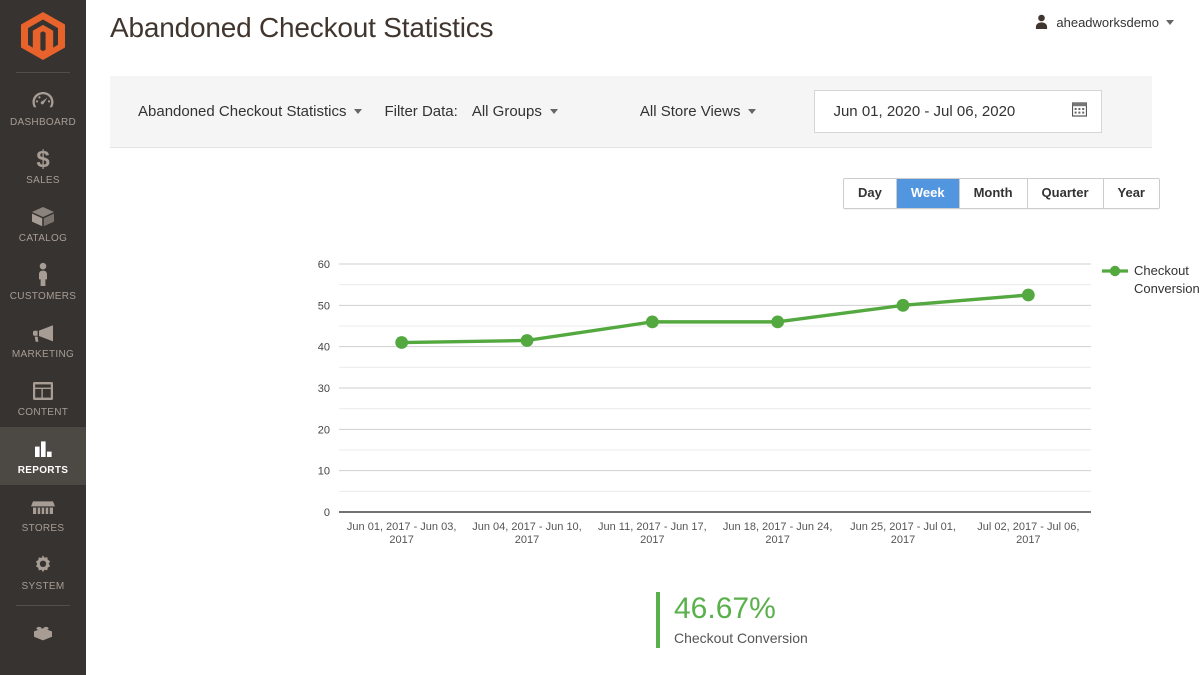 The width and height of the screenshot is (1200, 675). I want to click on summary-stat: 46.67% Checkout Conversion, so click(732, 620).